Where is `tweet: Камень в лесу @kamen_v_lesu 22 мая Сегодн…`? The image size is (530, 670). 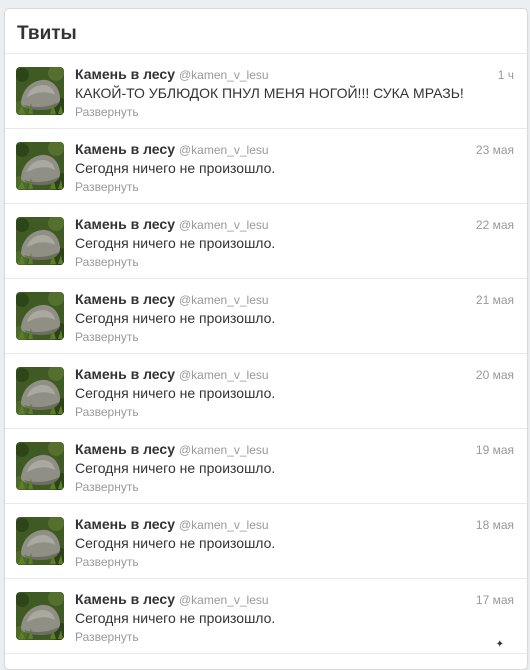 tweet: Камень в лесу @kamen_v_lesu 22 мая Сегодн… is located at coordinates (266, 241).